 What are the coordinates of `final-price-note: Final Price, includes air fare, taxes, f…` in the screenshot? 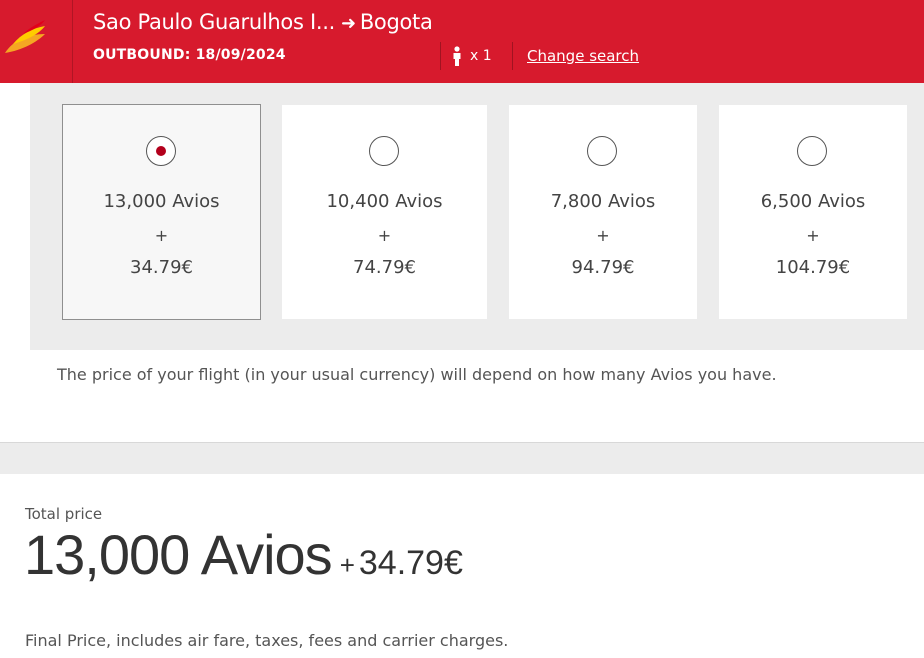 It's located at (267, 640).